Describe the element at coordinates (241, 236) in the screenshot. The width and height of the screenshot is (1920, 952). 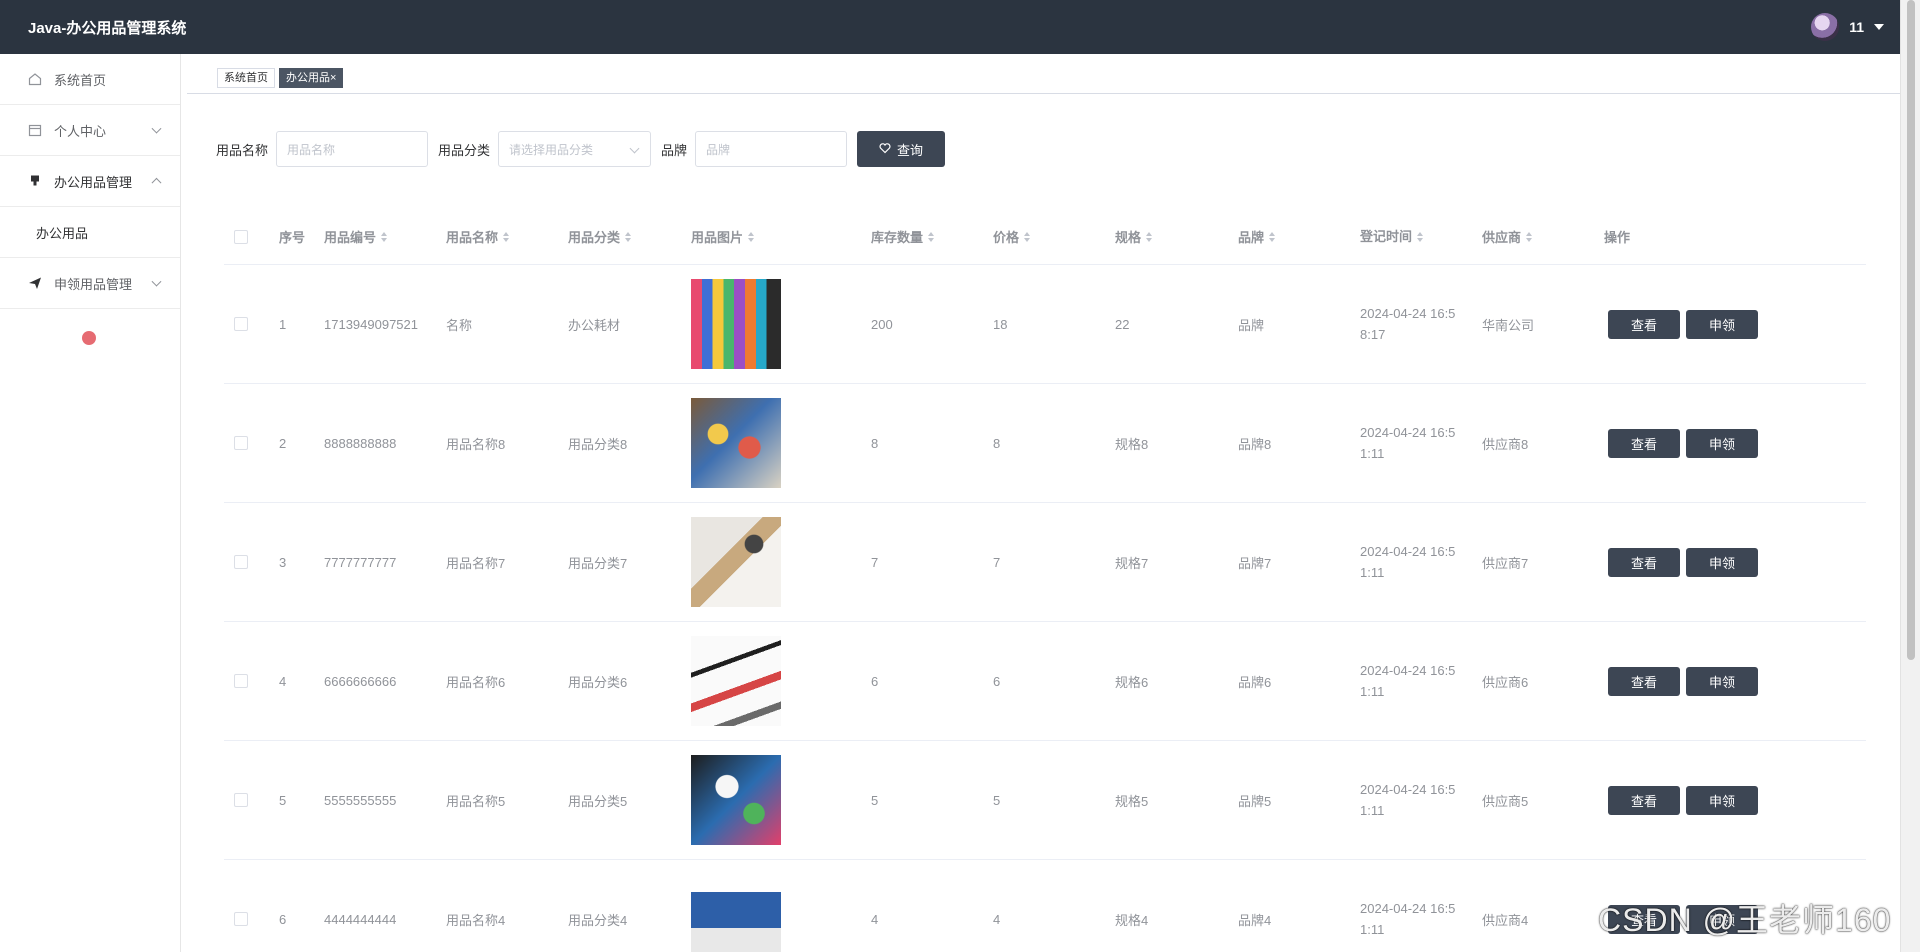
I see `select-all-checkbox` at that location.